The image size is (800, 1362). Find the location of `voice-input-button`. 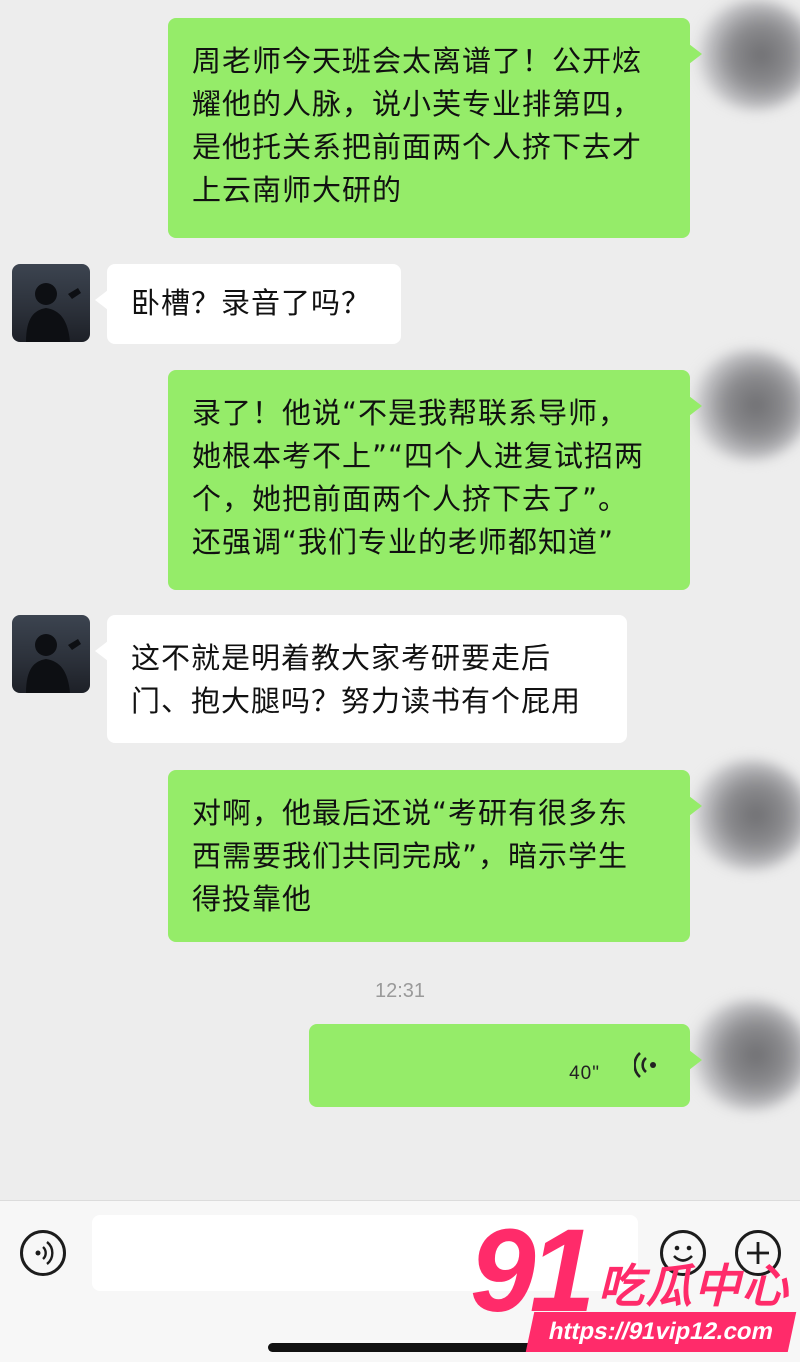

voice-input-button is located at coordinates (43, 1253).